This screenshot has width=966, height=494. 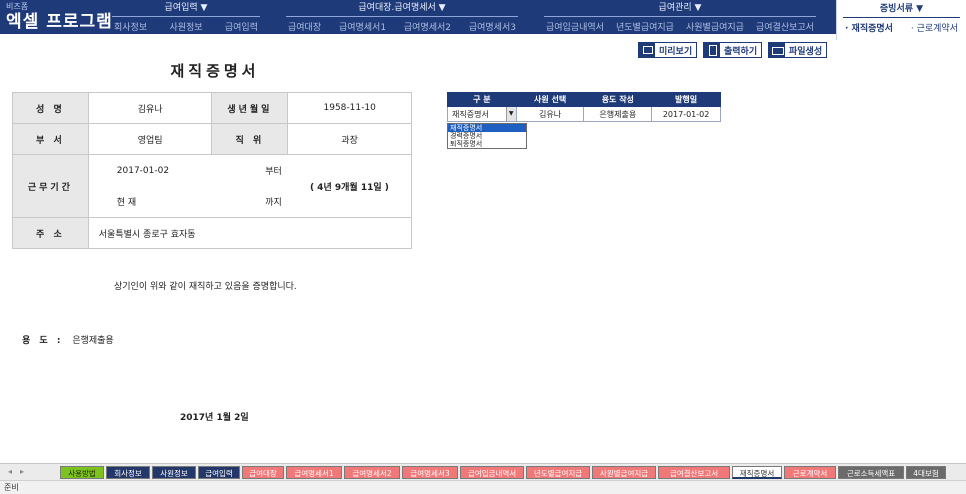 What do you see at coordinates (150, 108) in the screenshot?
I see `name-value: 김유나` at bounding box center [150, 108].